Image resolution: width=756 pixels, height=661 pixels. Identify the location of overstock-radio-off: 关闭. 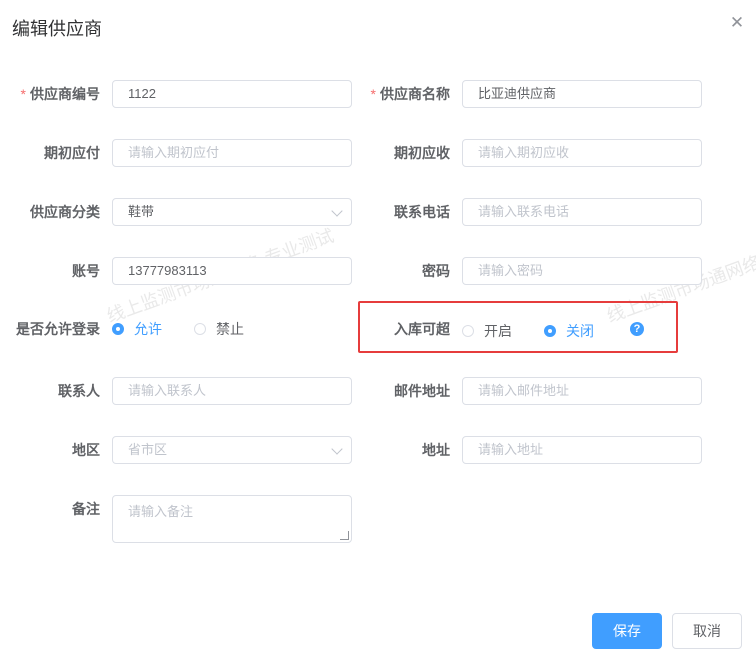
(569, 331).